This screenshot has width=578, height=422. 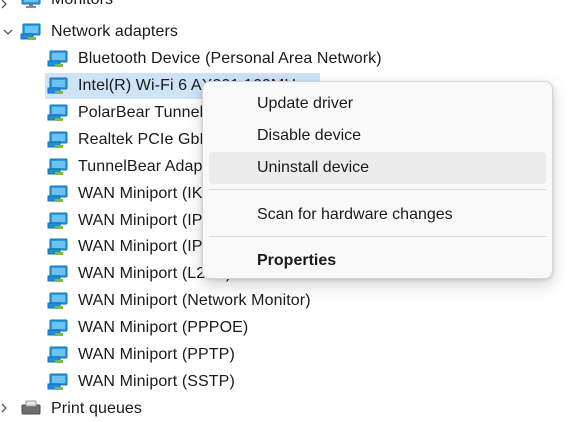 What do you see at coordinates (31, 409) in the screenshot?
I see `printer-icon` at bounding box center [31, 409].